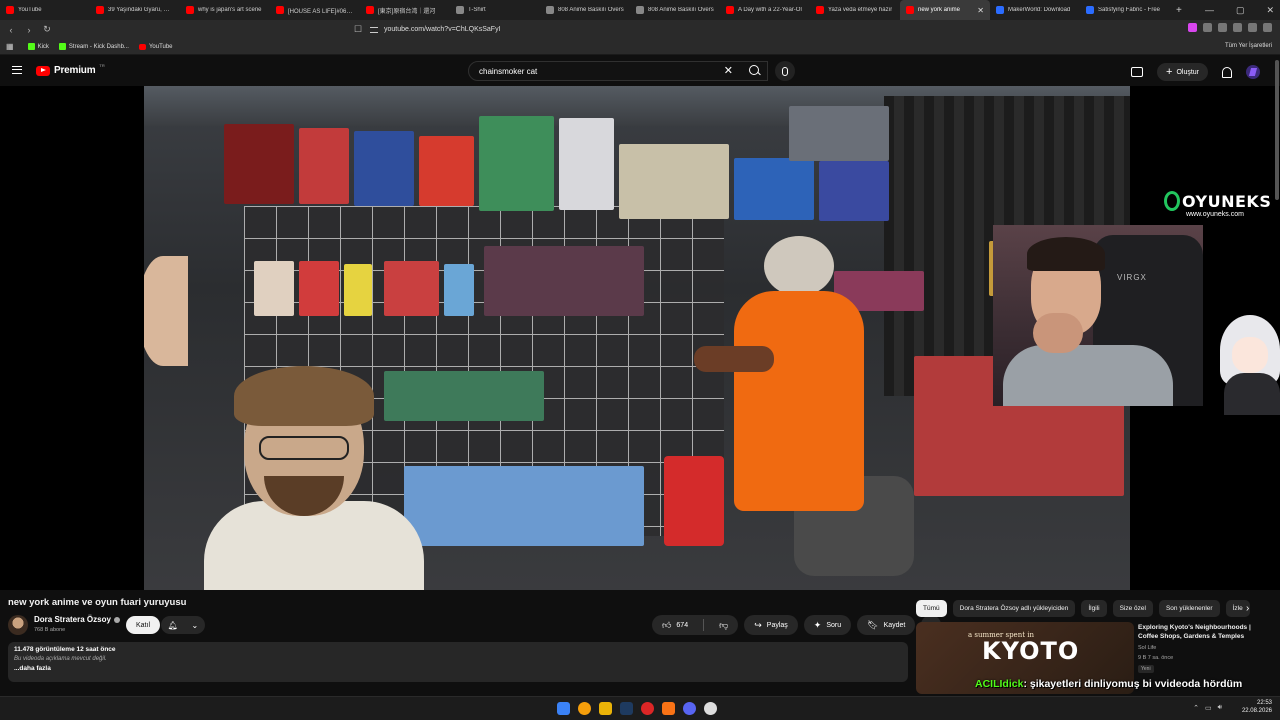 This screenshot has height=720, width=1280. Describe the element at coordinates (495, 10) in the screenshot. I see `browser-tab: T-Shirt` at that location.